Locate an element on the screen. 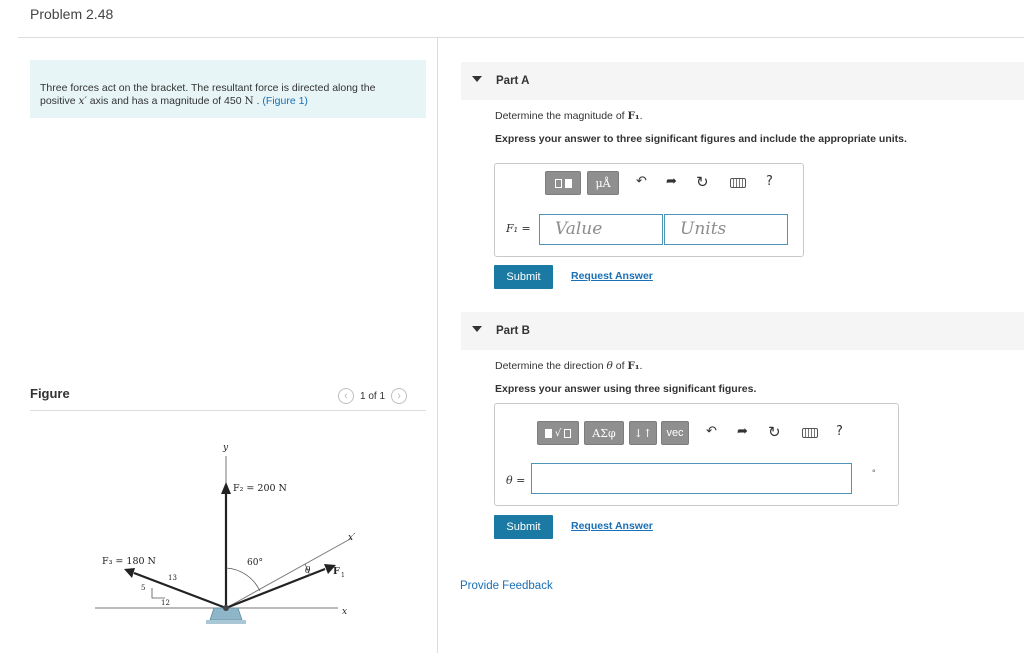 The image size is (1024, 653). figure-page-count: 1 of 1 is located at coordinates (373, 396).